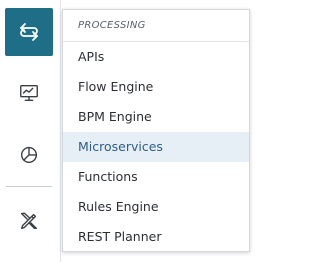 Image resolution: width=320 pixels, height=262 pixels. I want to click on menu-section-header: PROCESSING, so click(156, 26).